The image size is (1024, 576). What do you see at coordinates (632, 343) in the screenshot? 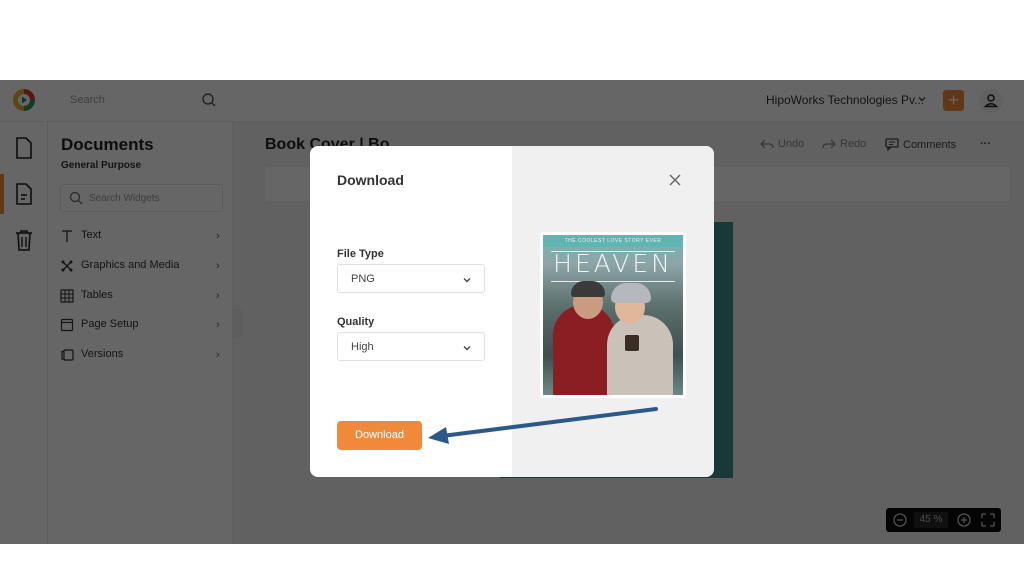
I see `cover-mug` at bounding box center [632, 343].